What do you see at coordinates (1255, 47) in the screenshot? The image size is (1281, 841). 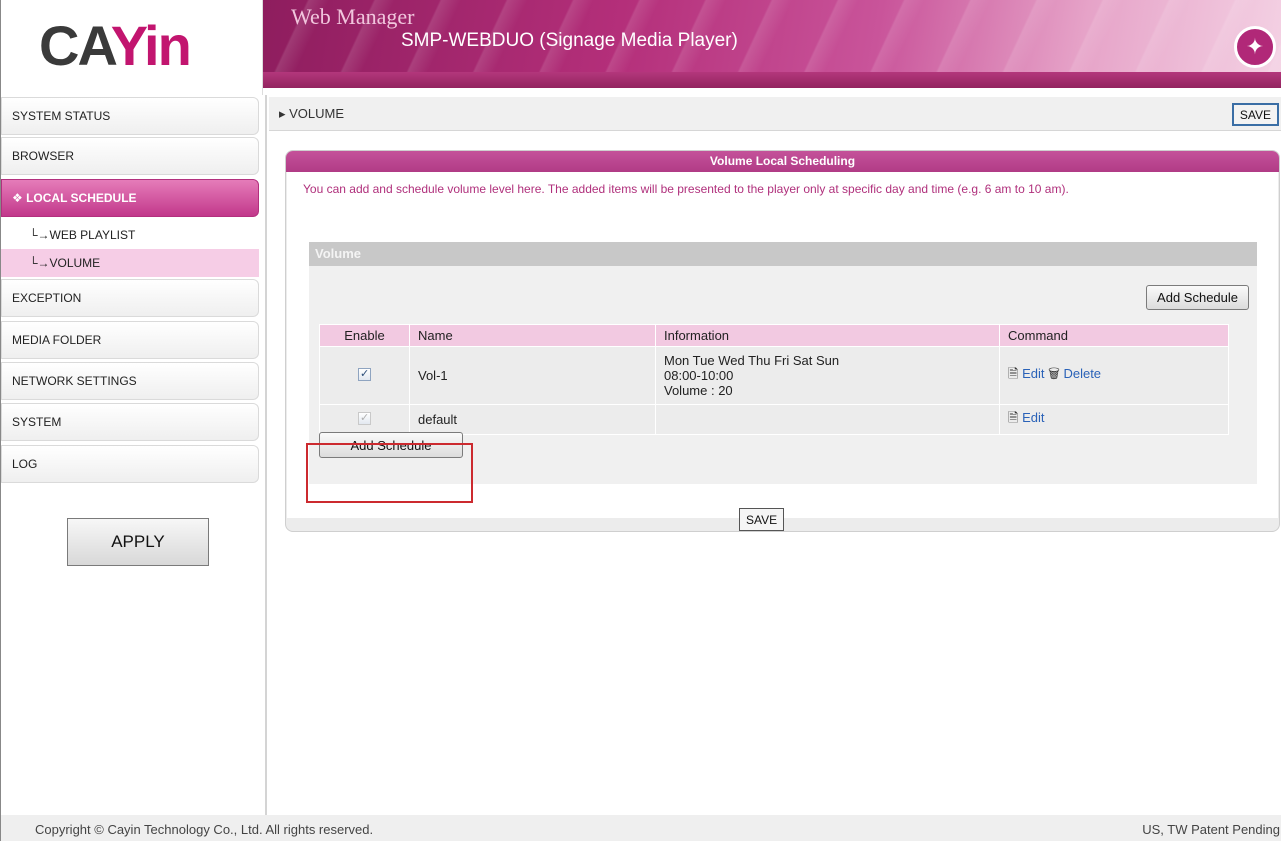 I see `wand-star-icon: ✦` at bounding box center [1255, 47].